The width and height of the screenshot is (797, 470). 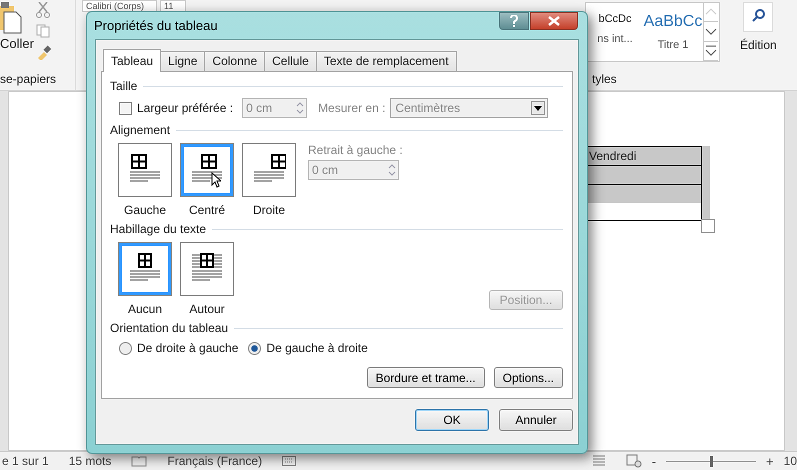 I want to click on section-heading: Taille, so click(x=124, y=86).